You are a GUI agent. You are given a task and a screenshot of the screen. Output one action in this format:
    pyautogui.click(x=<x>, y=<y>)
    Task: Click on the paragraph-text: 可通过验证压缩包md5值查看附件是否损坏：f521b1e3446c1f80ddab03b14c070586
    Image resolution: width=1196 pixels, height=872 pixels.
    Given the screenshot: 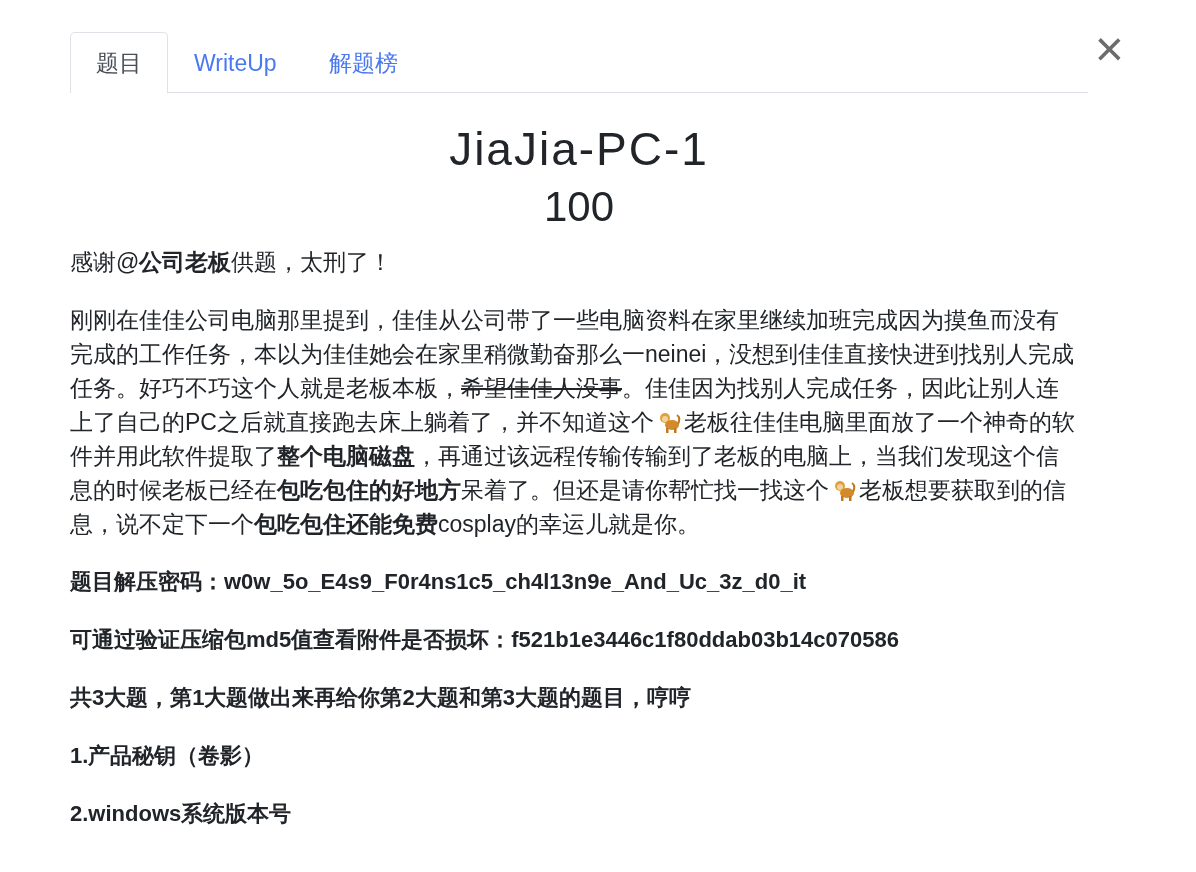 What is the action you would take?
    pyautogui.click(x=484, y=640)
    